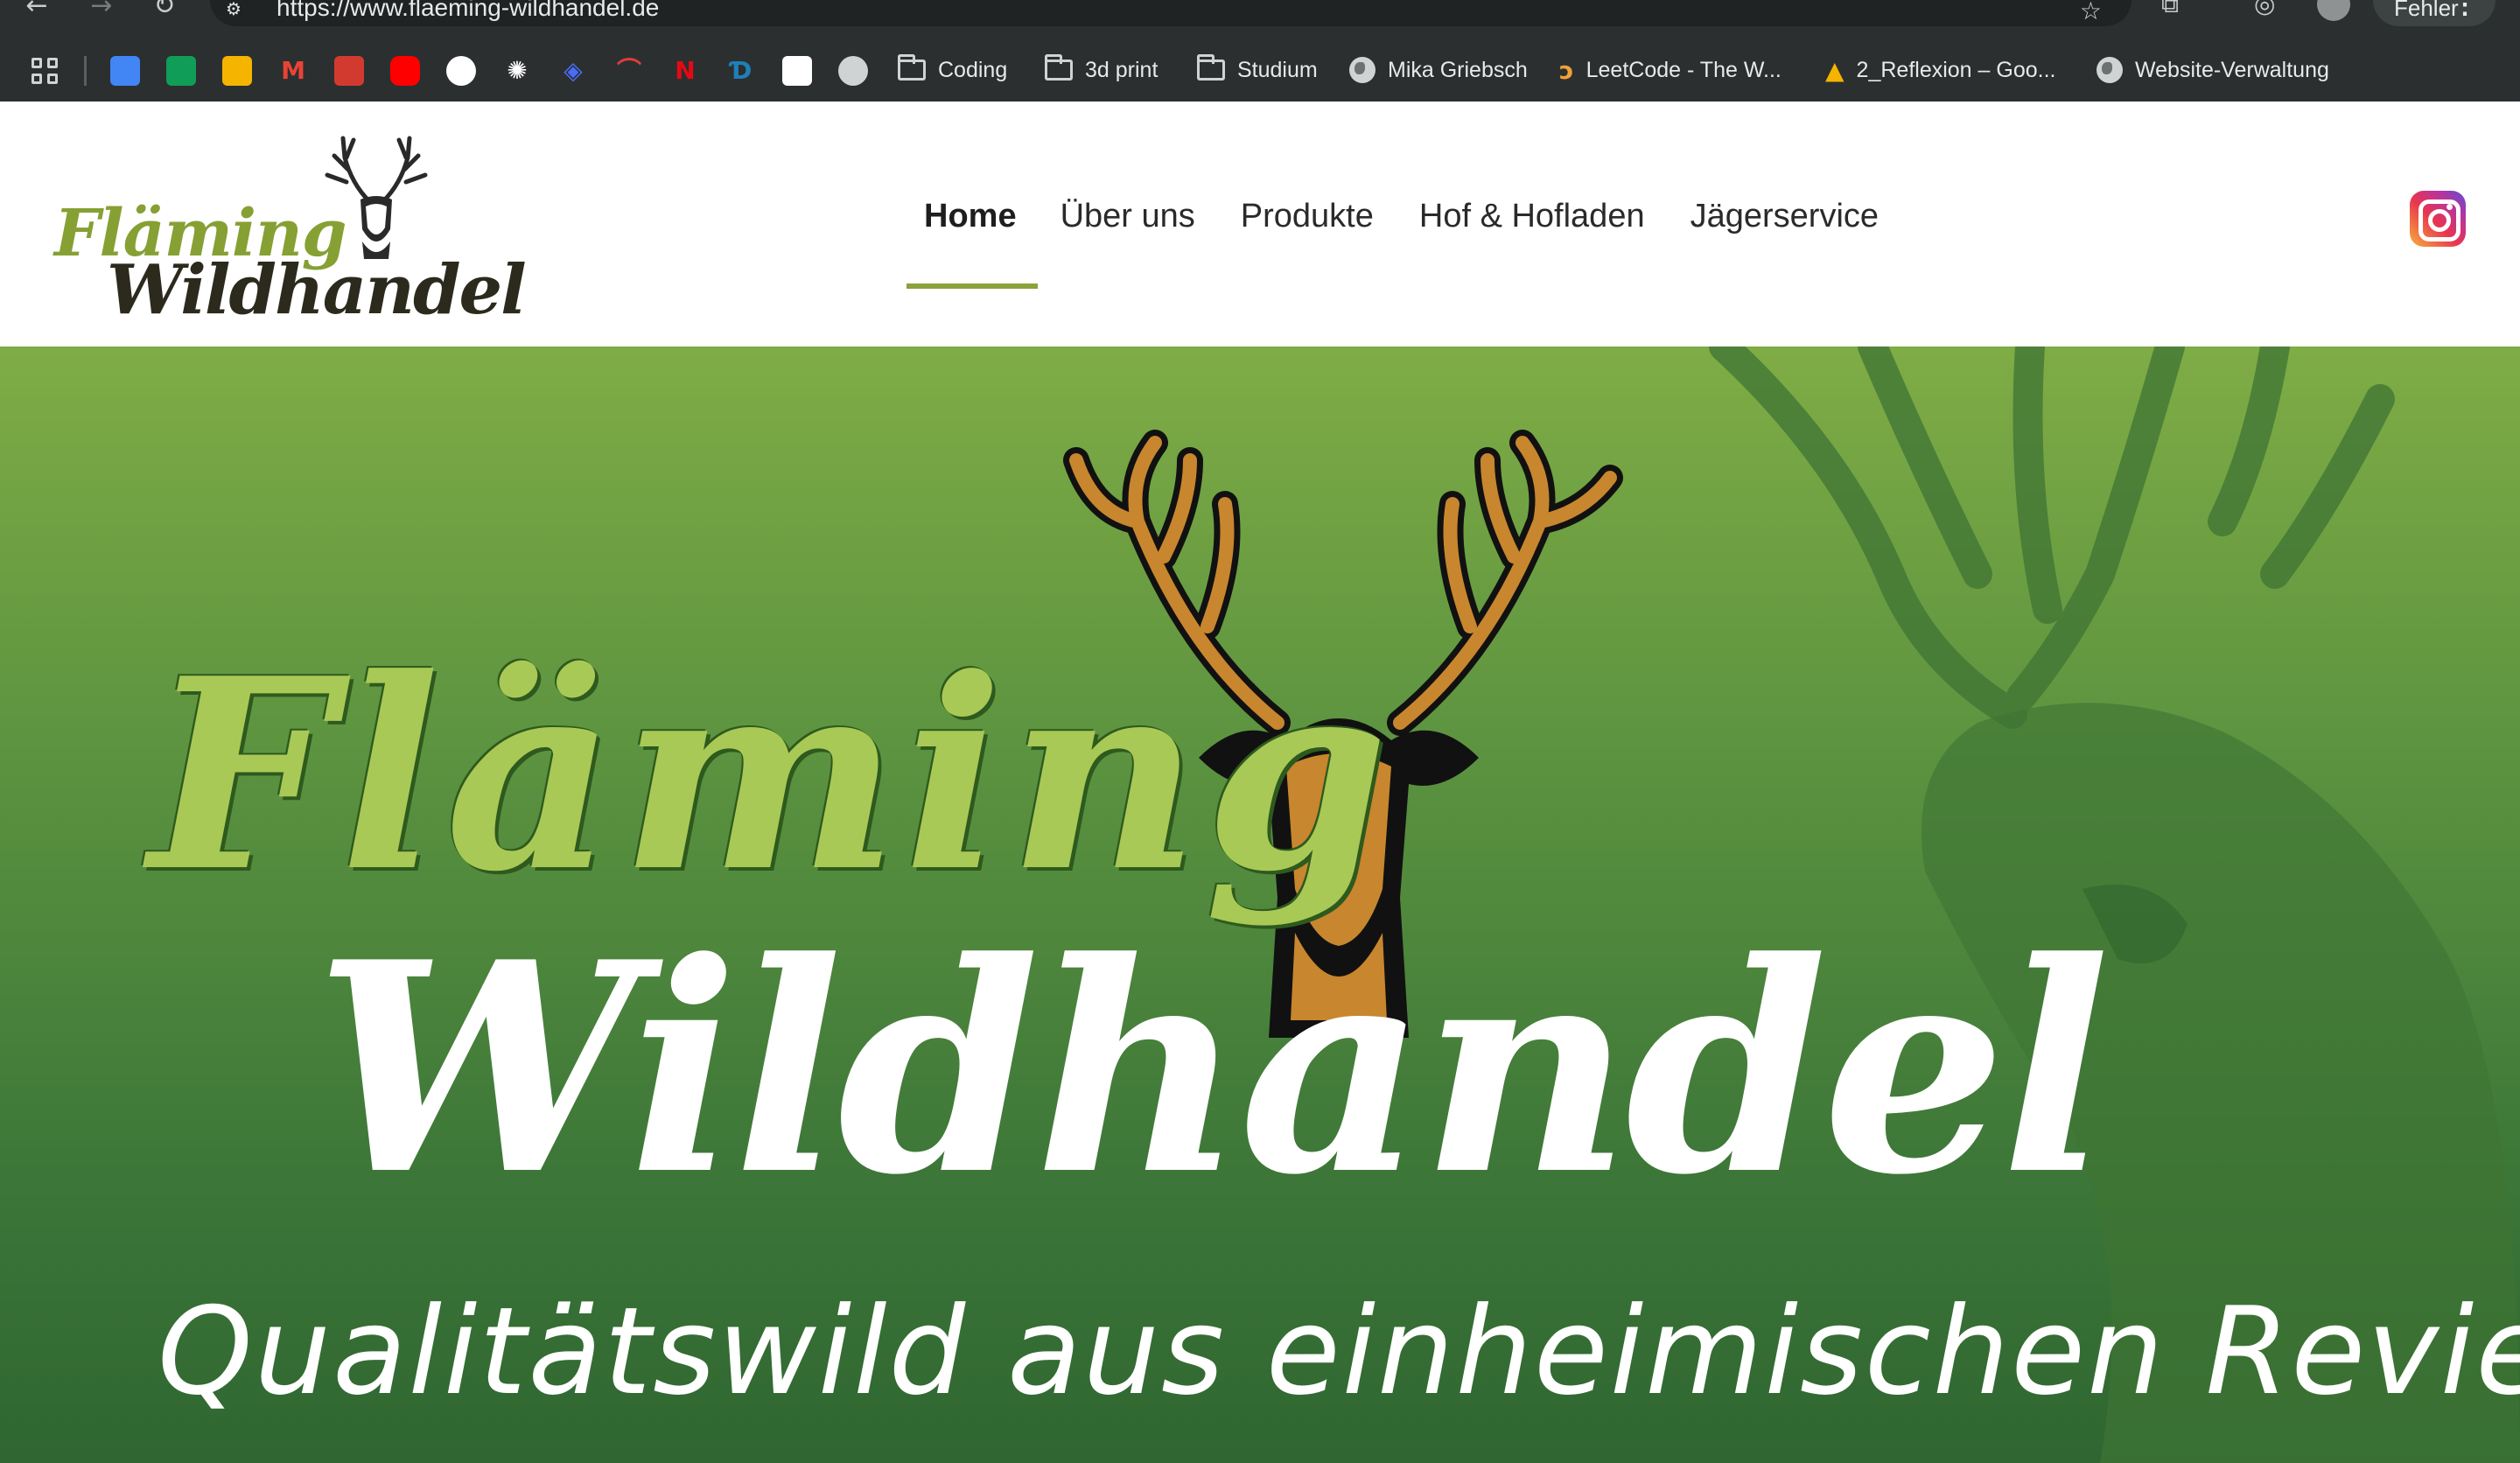 The width and height of the screenshot is (2520, 1463). What do you see at coordinates (164, 14) in the screenshot?
I see `reload-icon: ↻` at bounding box center [164, 14].